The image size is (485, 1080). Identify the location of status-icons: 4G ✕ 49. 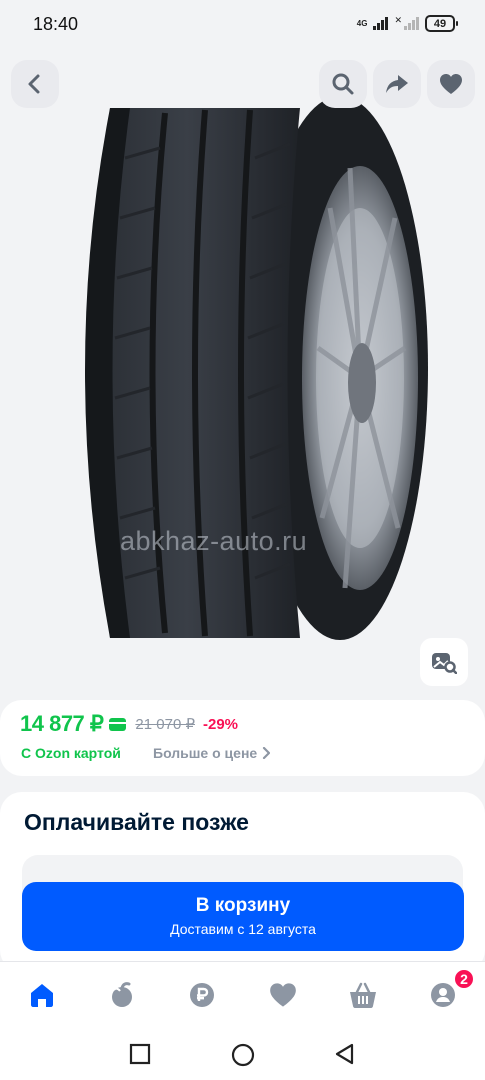
(407, 23).